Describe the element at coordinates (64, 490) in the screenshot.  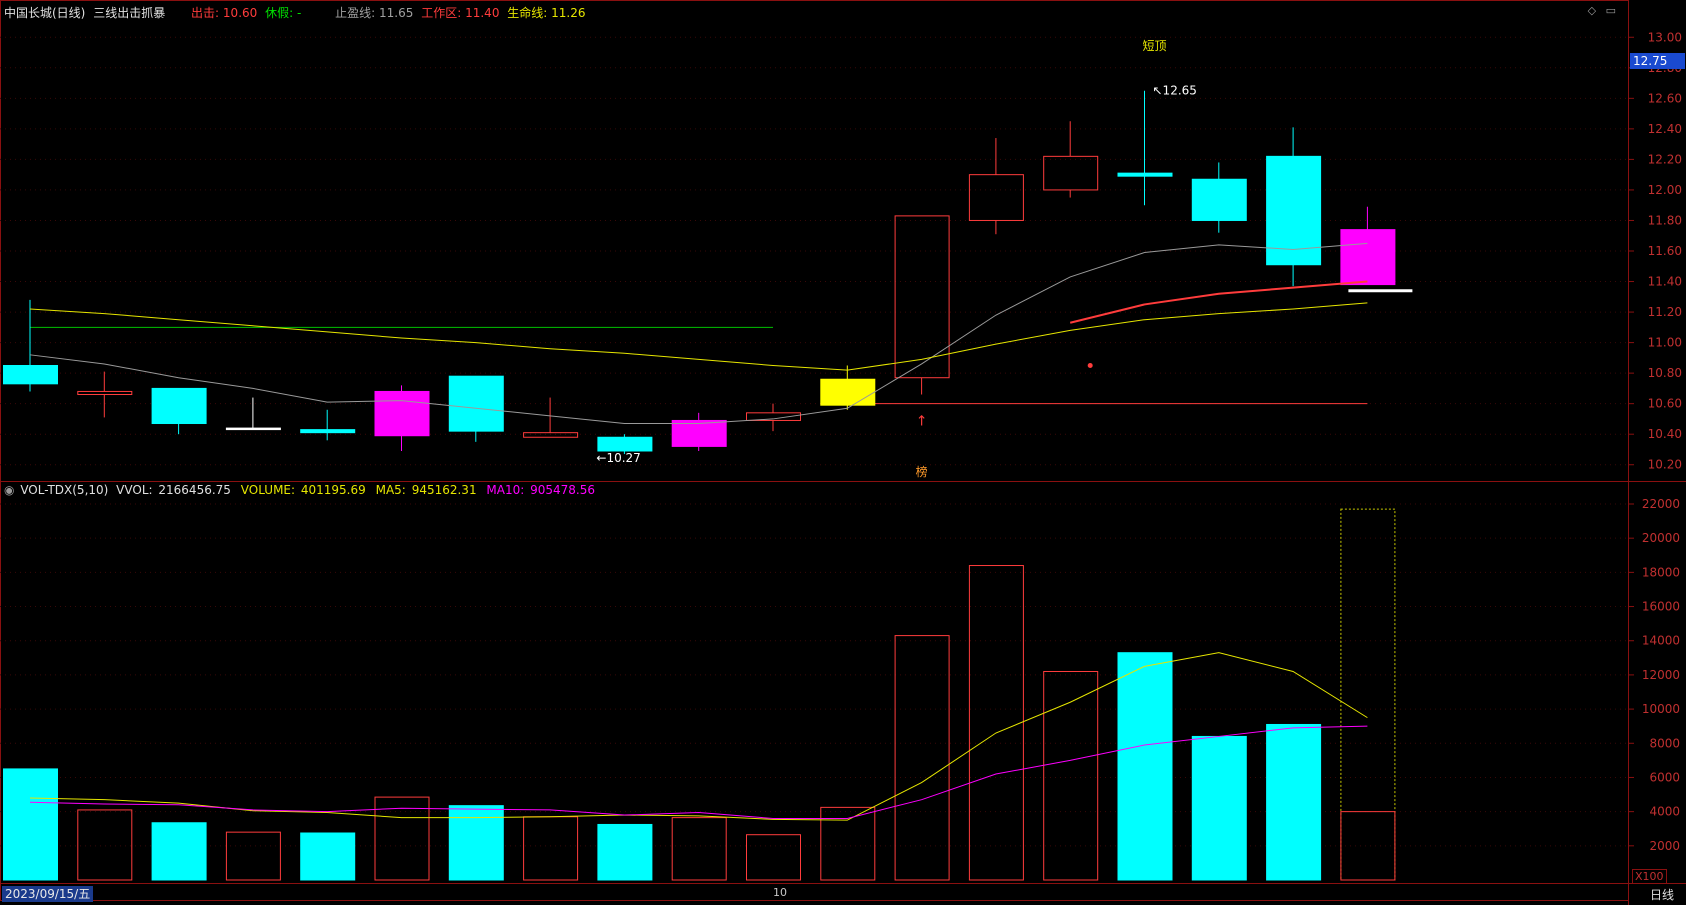
I see `volume-indicator-name: VOL-TDX(5,10)` at that location.